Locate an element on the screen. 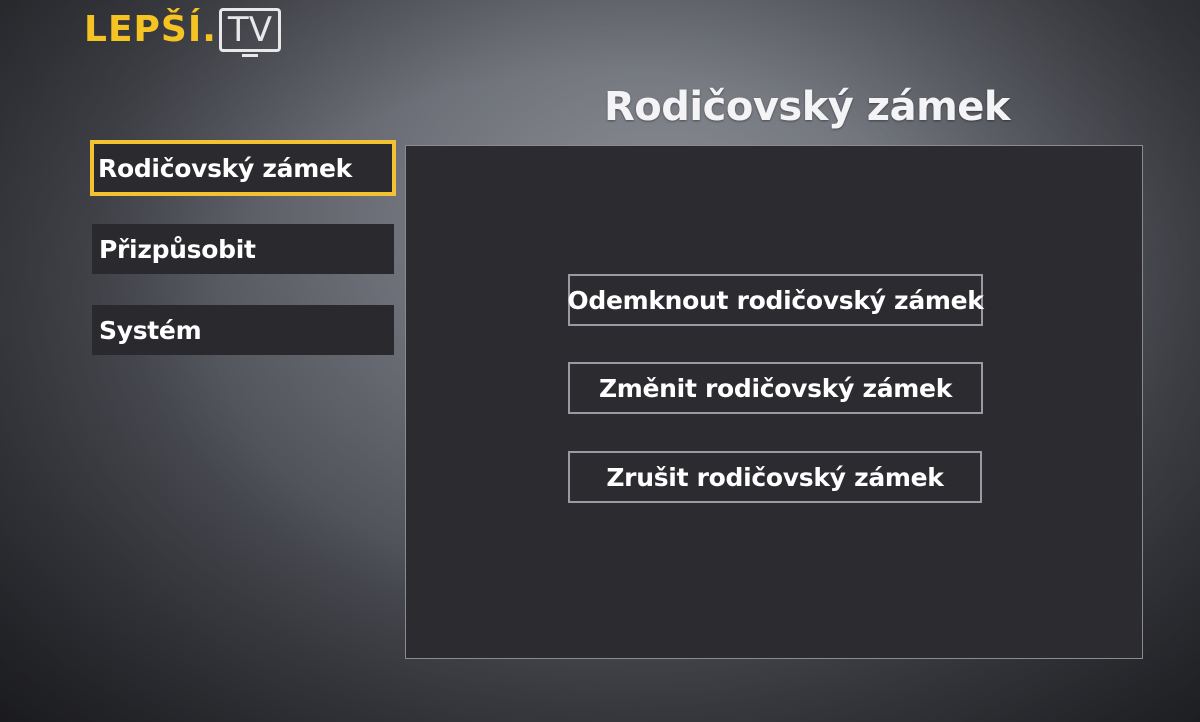 This screenshot has width=1200, height=722. unlock-parental-lock-button: Odemknout rodičovský zámek is located at coordinates (775, 300).